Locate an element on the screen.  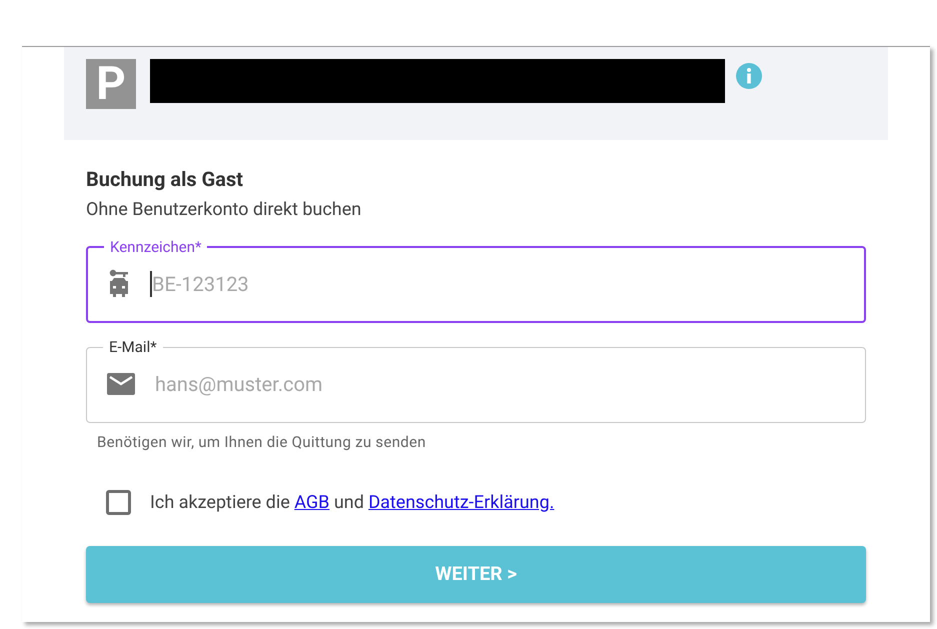
car-key-icon is located at coordinates (119, 284).